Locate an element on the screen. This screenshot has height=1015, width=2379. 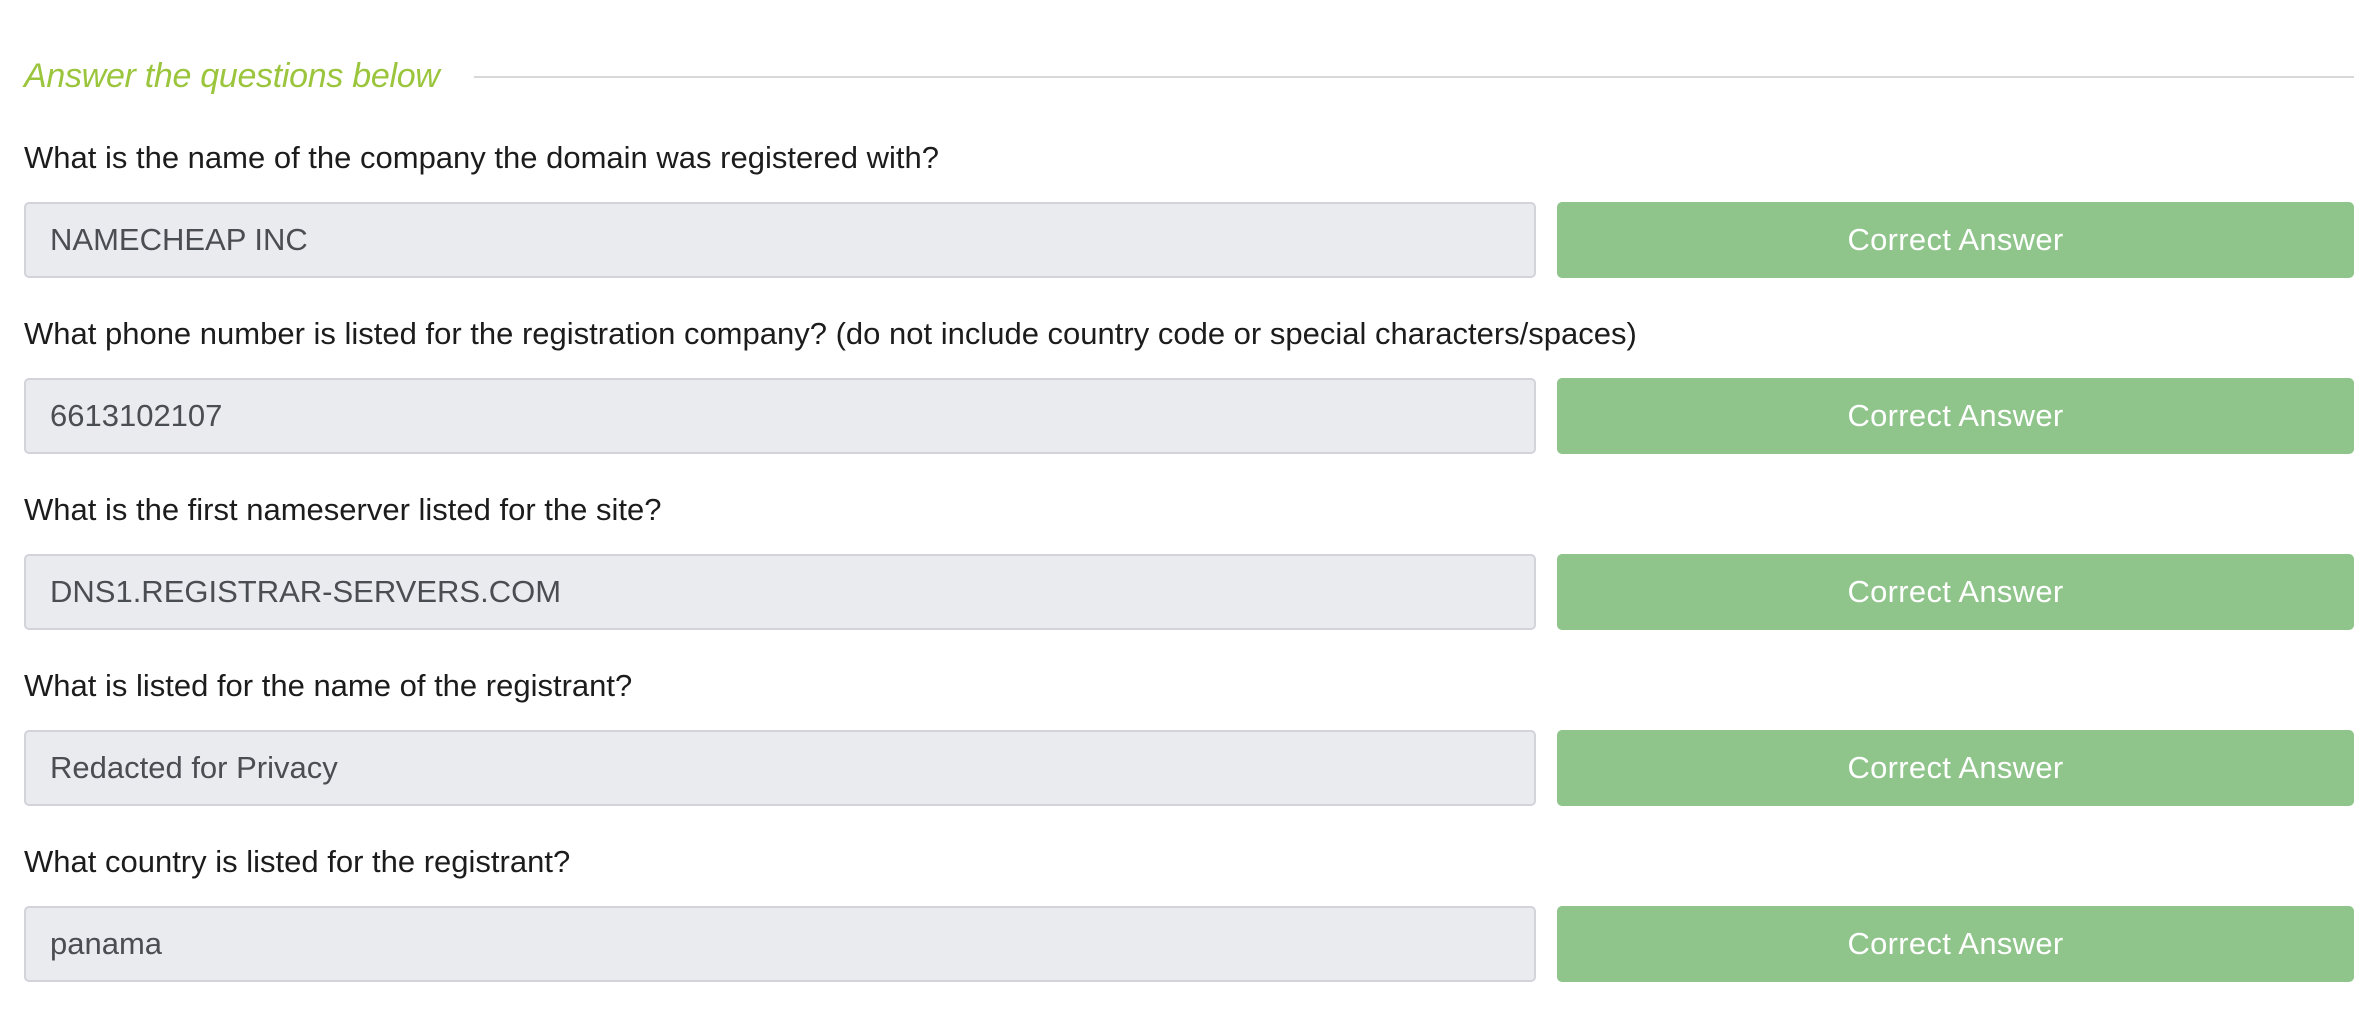
section-title: Answer the questions below is located at coordinates (232, 75).